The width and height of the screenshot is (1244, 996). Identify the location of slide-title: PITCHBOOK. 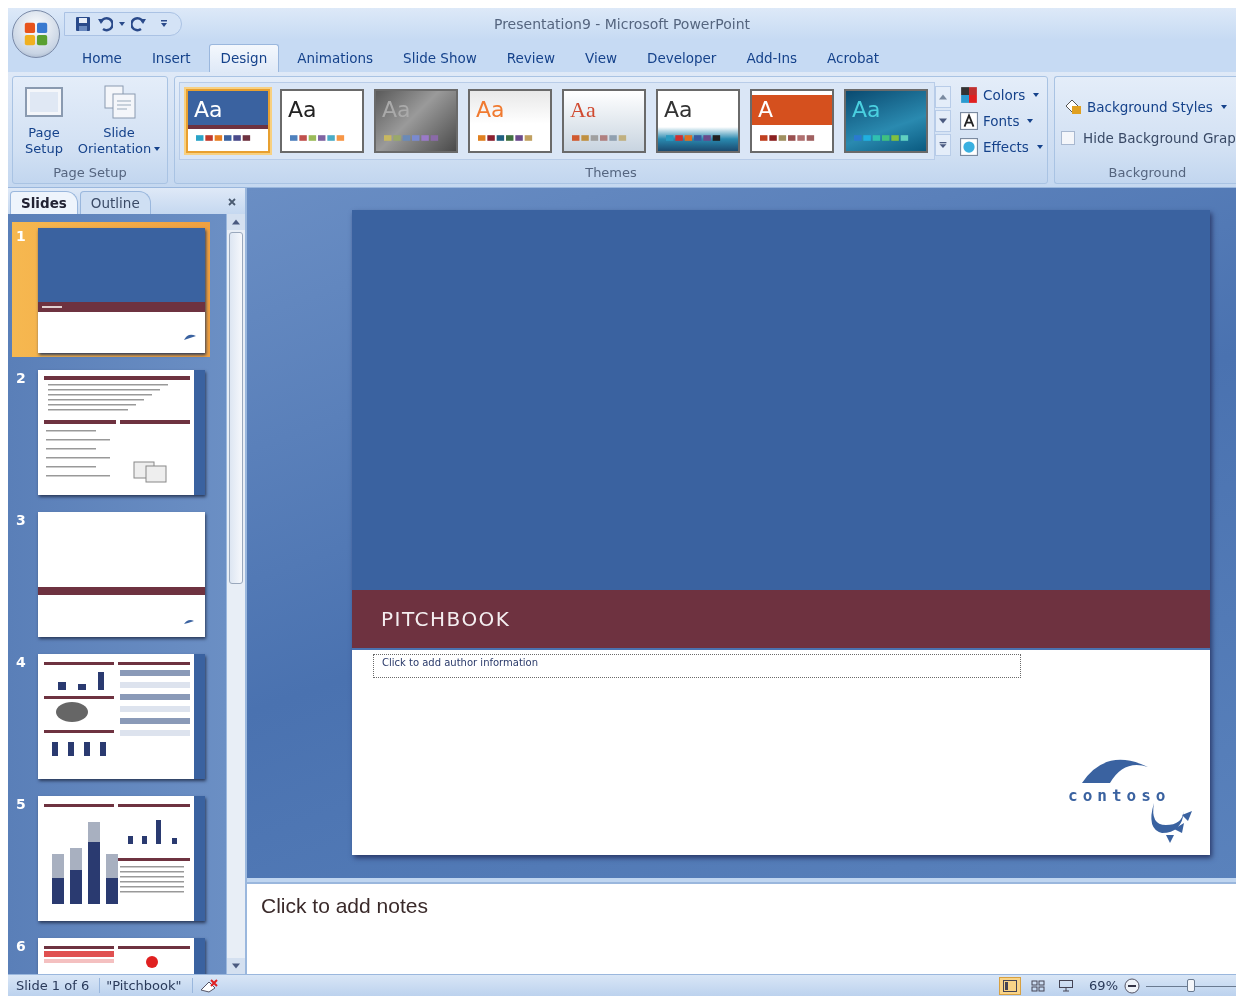
(446, 619).